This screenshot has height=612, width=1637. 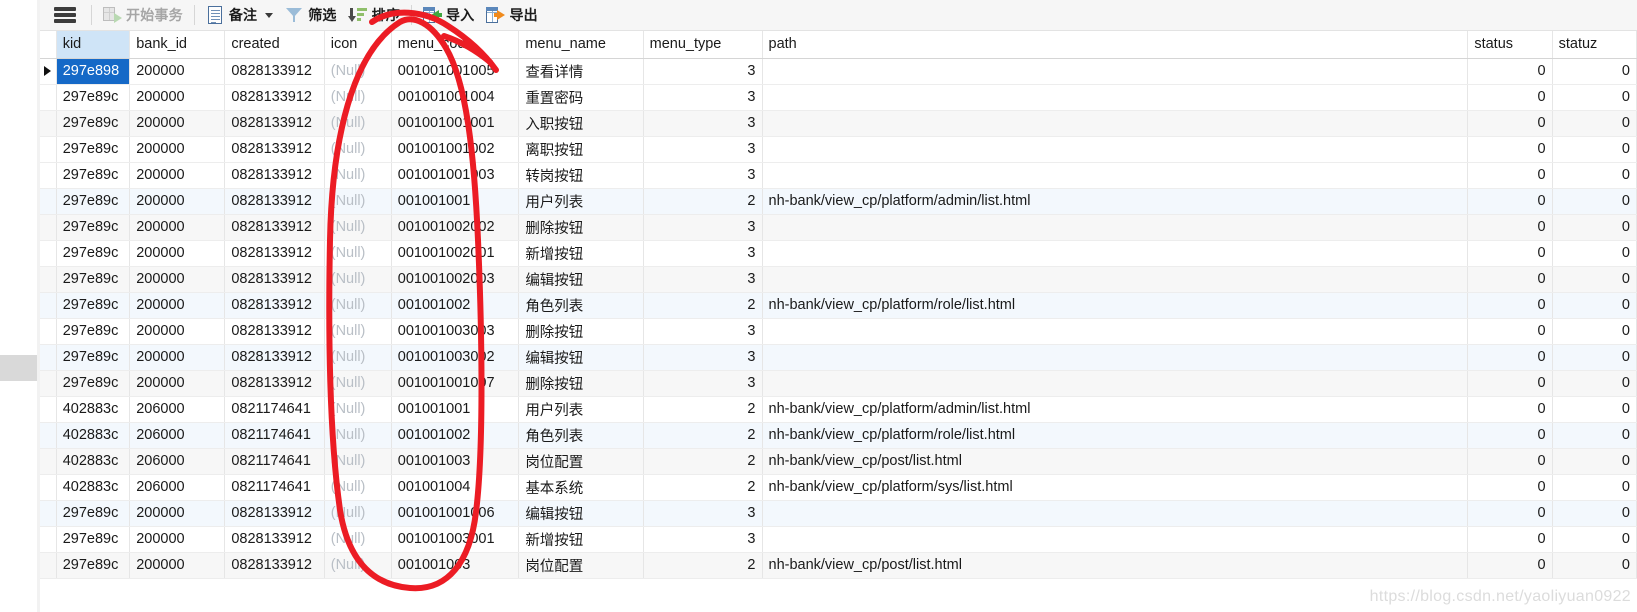 I want to click on cell-menu_code: 001001002001, so click(x=455, y=253).